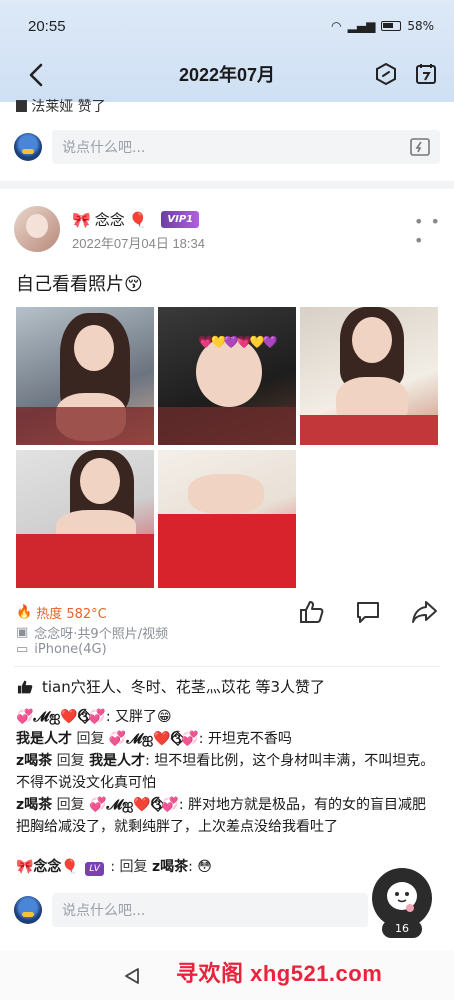 Image resolution: width=454 pixels, height=1000 pixels. I want to click on post-album: ▣ 念念呀·共9个照片/视频, so click(92, 632).